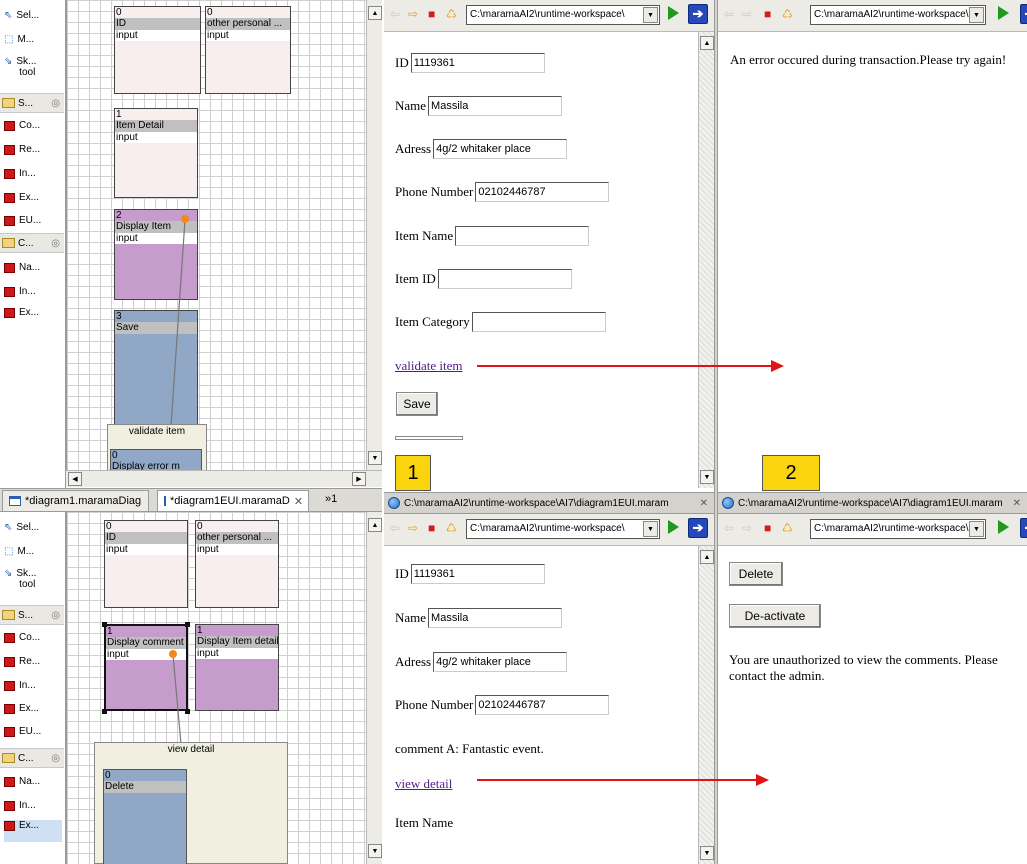 The image size is (1027, 864). Describe the element at coordinates (157, 447) in the screenshot. I see `event-box-validate-item: validate item 0 Display error m` at that location.